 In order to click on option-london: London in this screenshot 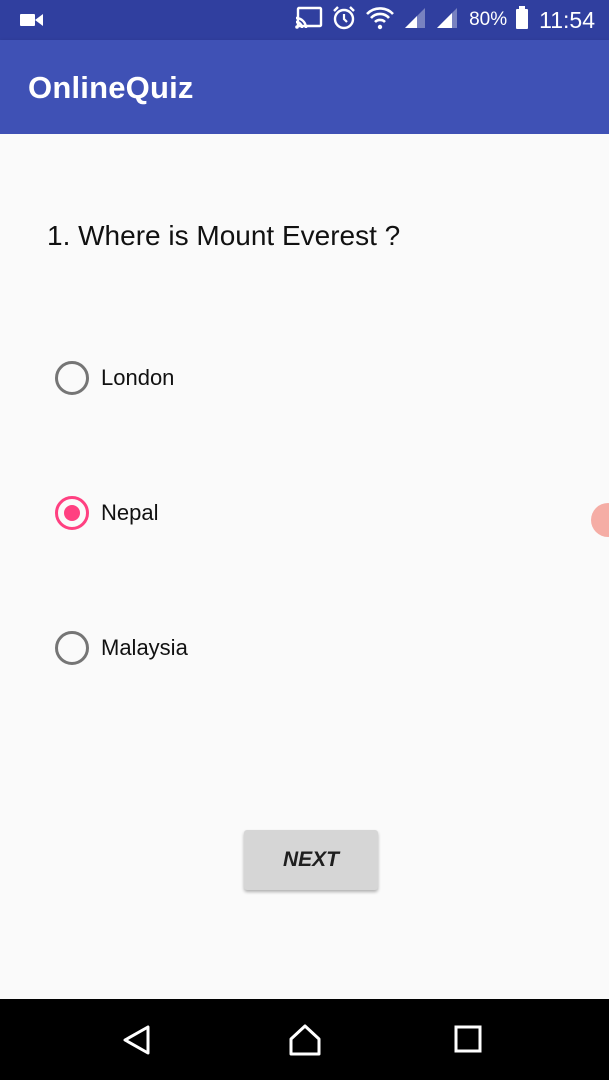, I will do `click(114, 378)`.